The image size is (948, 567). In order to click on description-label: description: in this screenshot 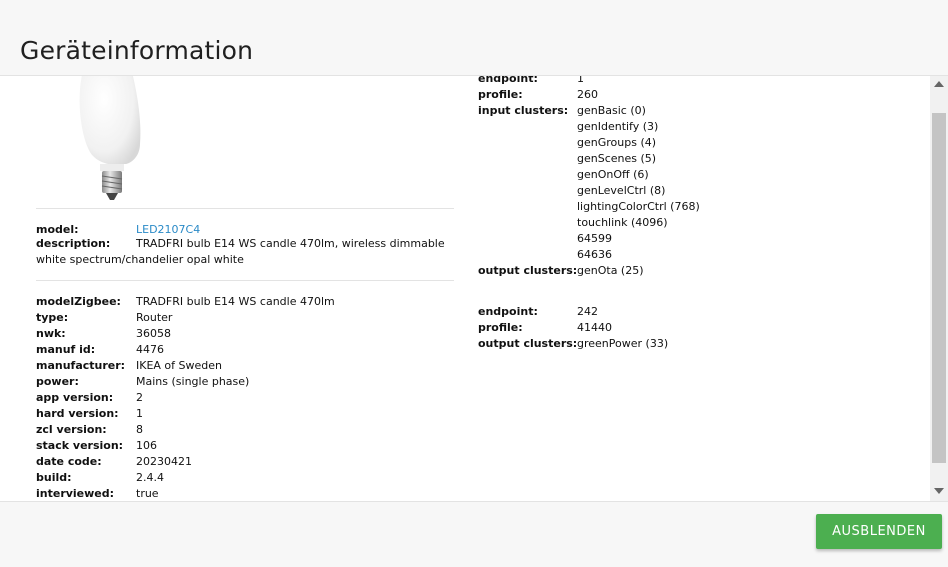, I will do `click(73, 243)`.